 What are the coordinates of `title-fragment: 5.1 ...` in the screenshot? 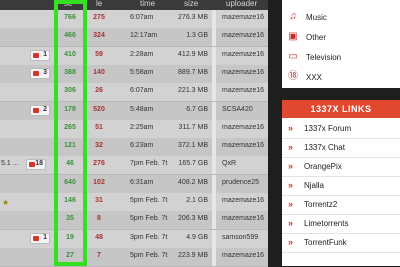 It's located at (10, 163).